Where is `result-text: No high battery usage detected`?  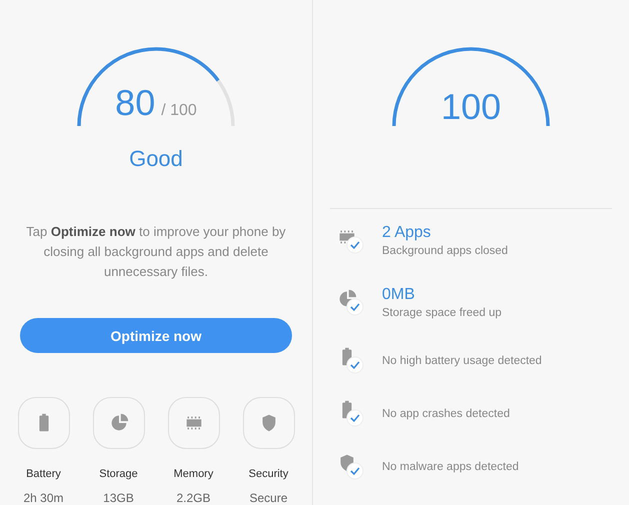
result-text: No high battery usage detected is located at coordinates (462, 361).